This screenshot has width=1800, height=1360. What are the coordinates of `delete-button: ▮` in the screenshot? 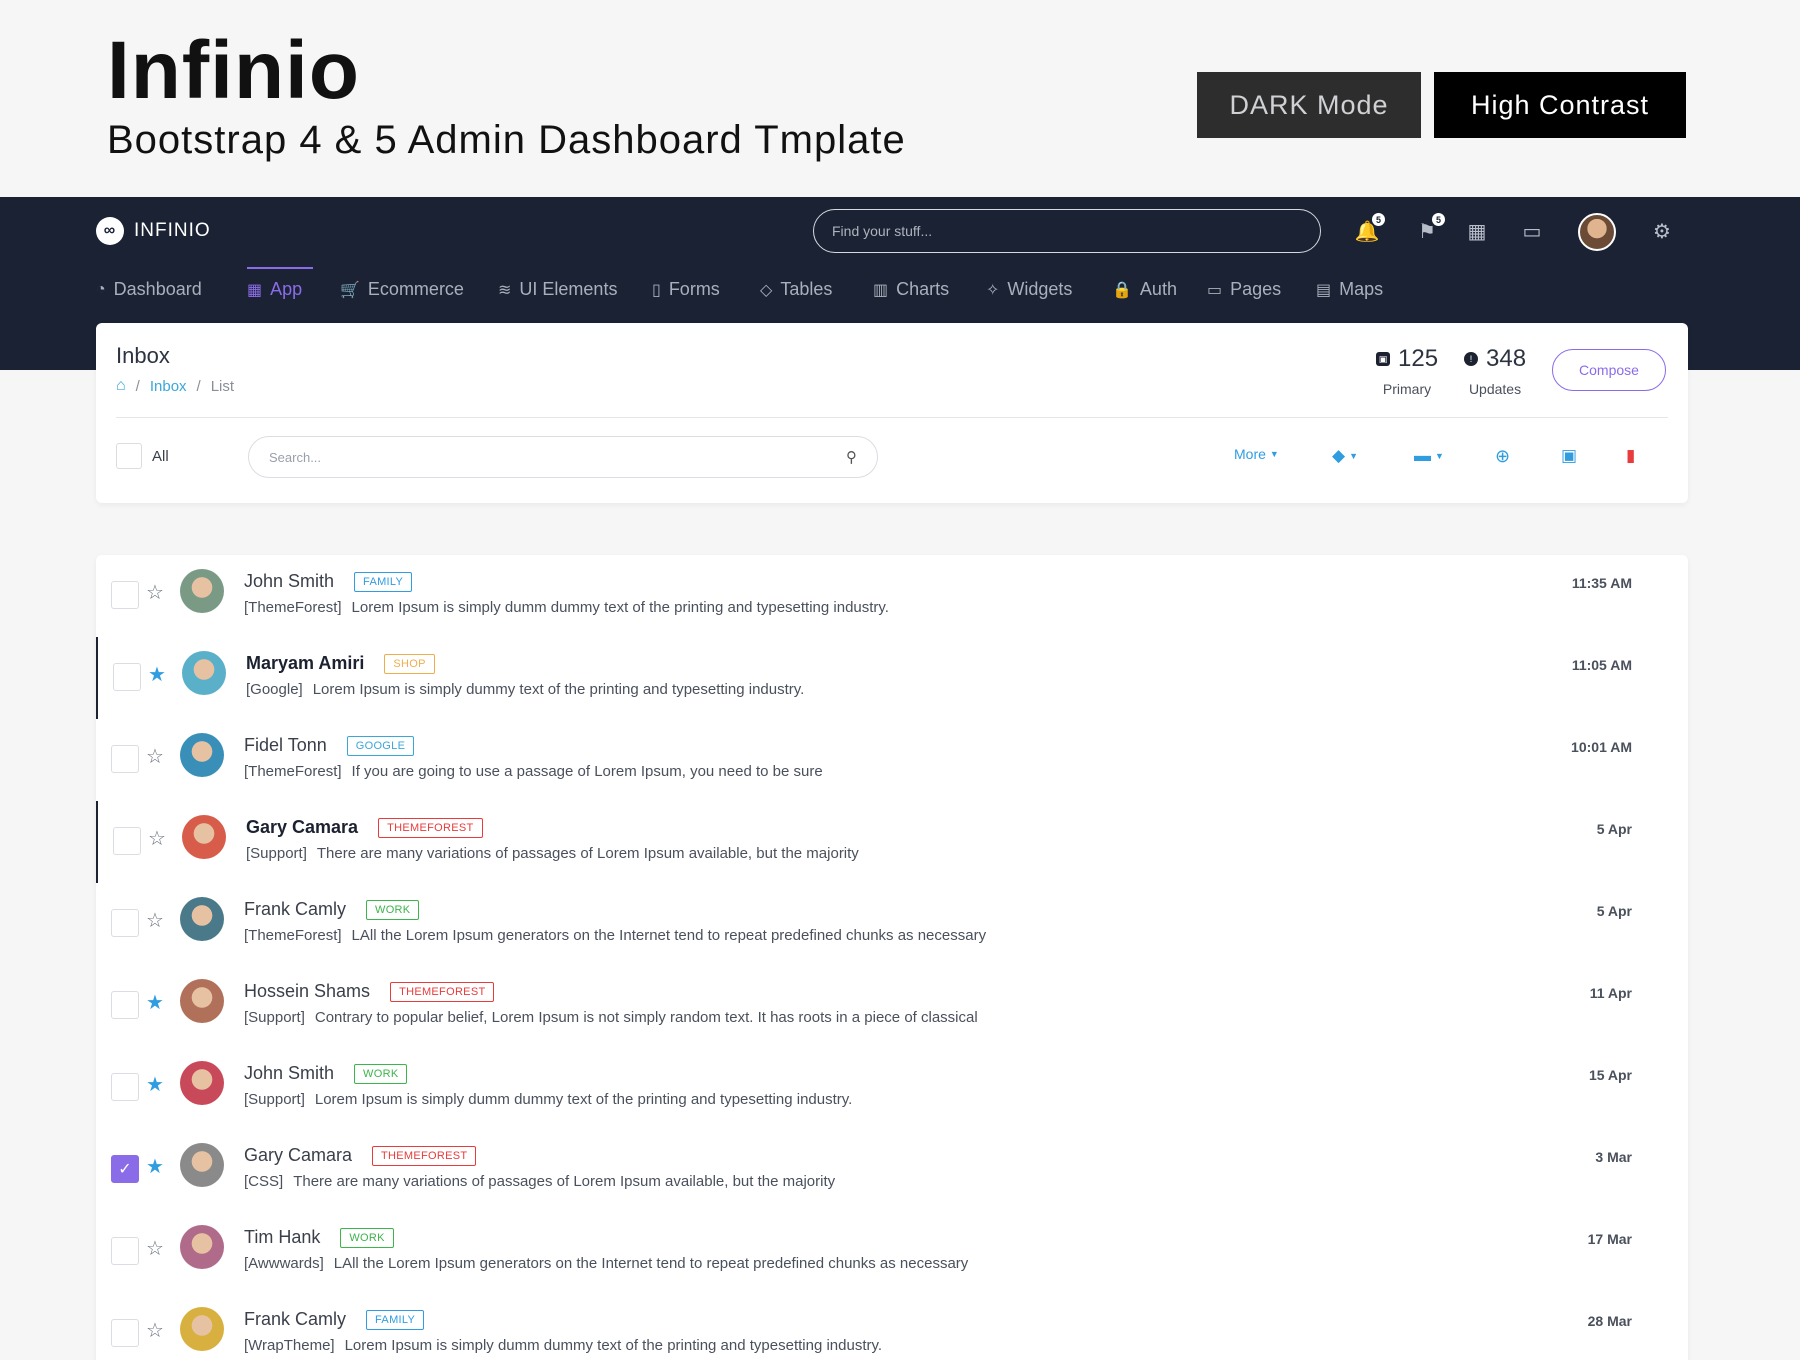 It's located at (1630, 456).